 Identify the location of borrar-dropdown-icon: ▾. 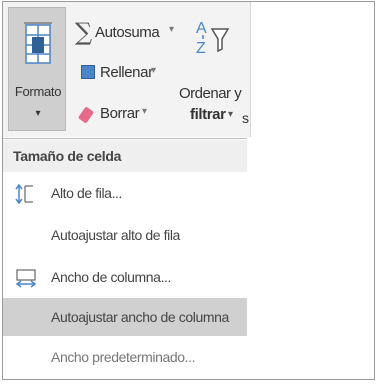
(144, 111).